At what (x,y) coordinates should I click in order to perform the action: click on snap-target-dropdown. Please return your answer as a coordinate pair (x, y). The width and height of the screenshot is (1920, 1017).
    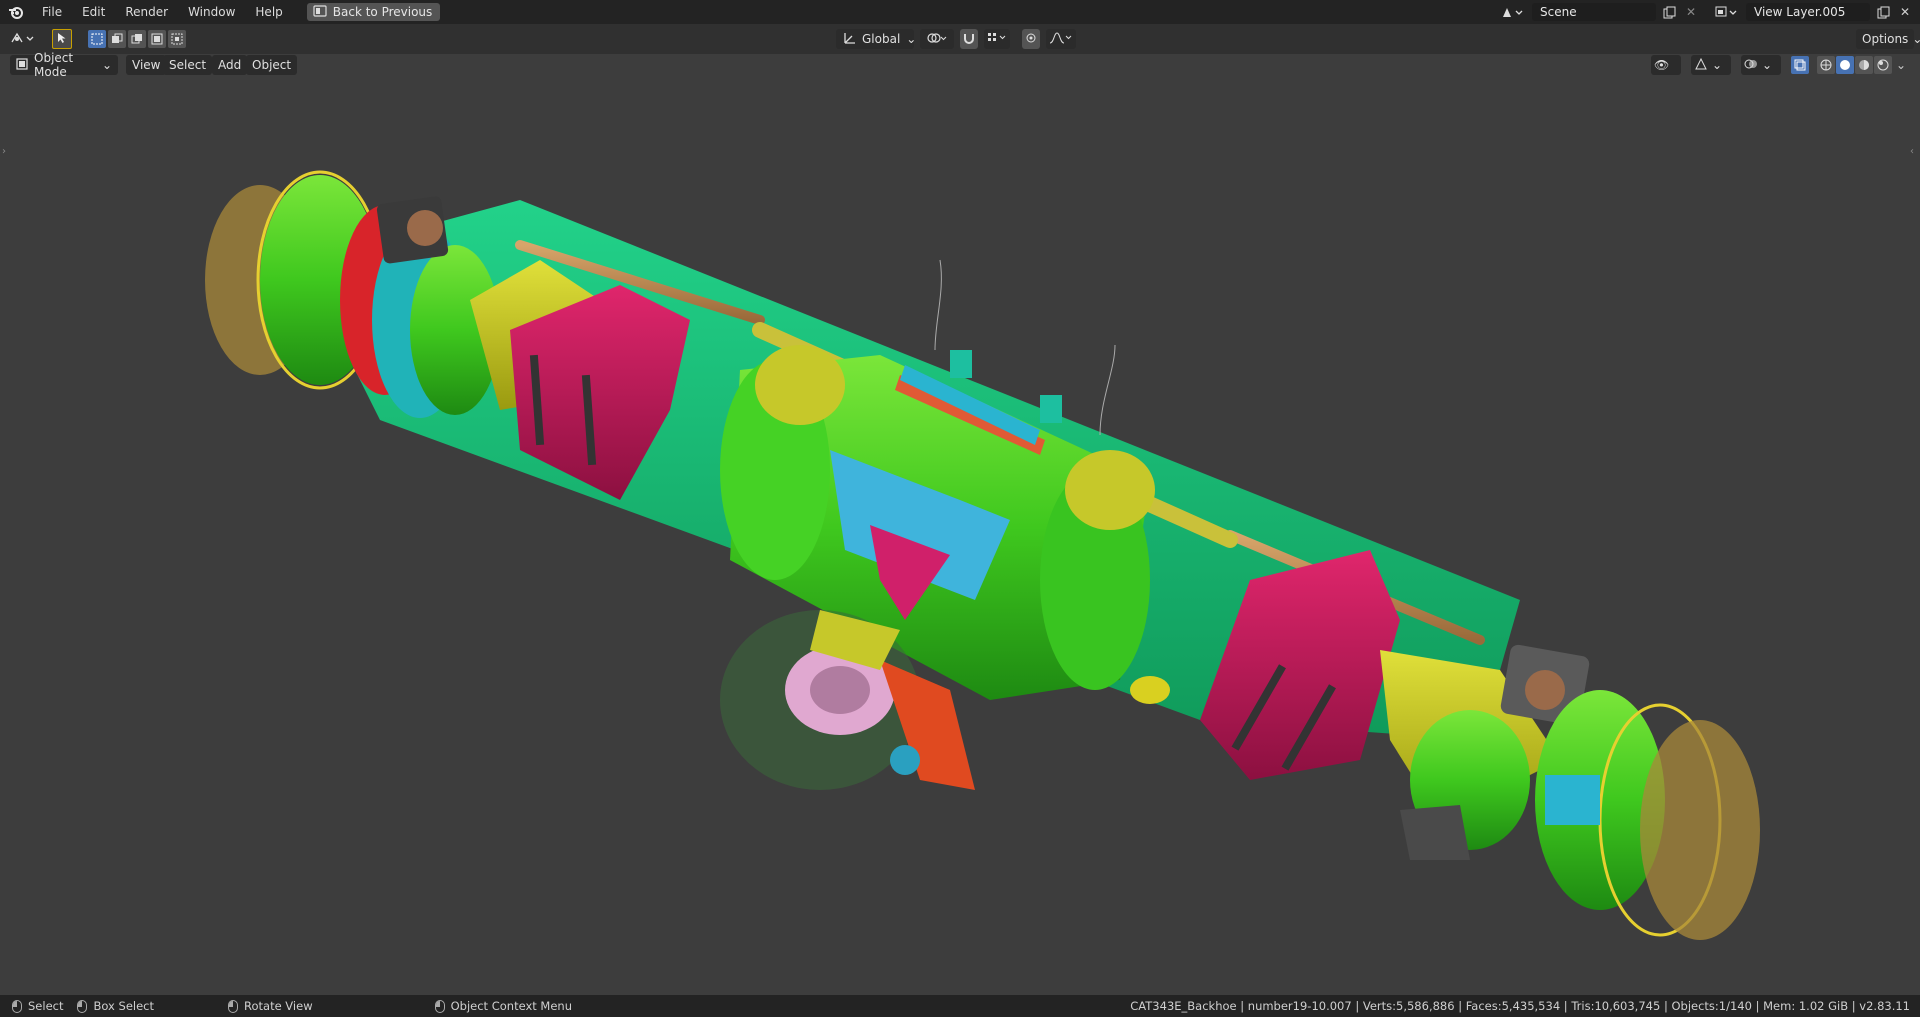
    Looking at the image, I should click on (997, 39).